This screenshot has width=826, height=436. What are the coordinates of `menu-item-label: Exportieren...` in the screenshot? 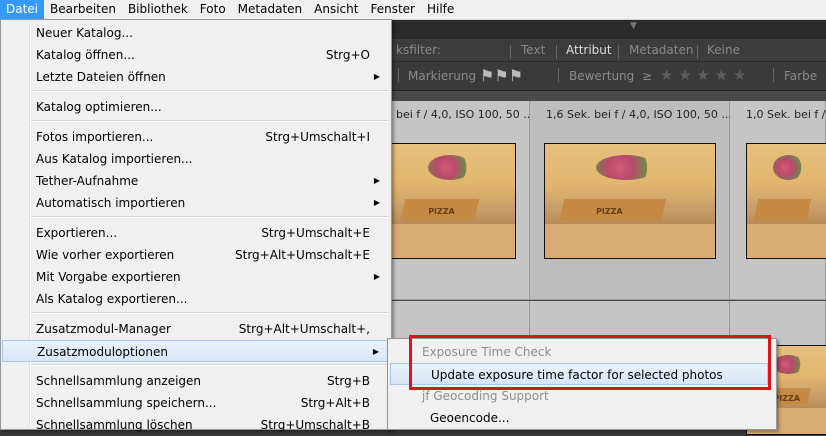 It's located at (77, 233).